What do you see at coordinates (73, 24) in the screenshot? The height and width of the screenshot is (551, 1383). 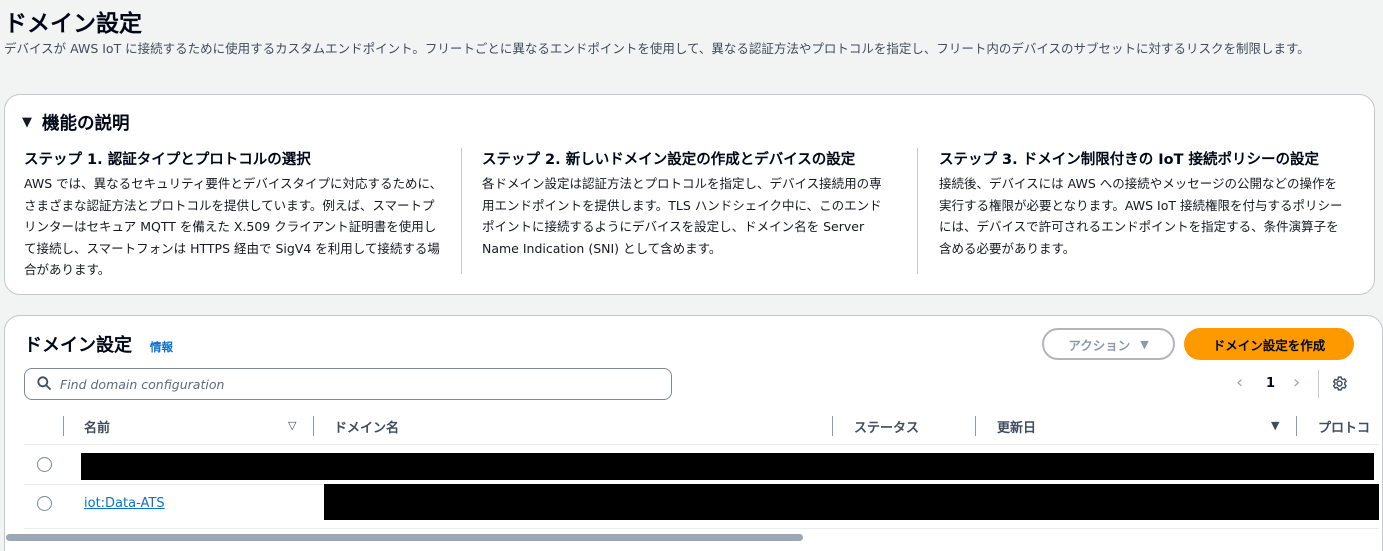 I see `page-title: ドメイン設定` at bounding box center [73, 24].